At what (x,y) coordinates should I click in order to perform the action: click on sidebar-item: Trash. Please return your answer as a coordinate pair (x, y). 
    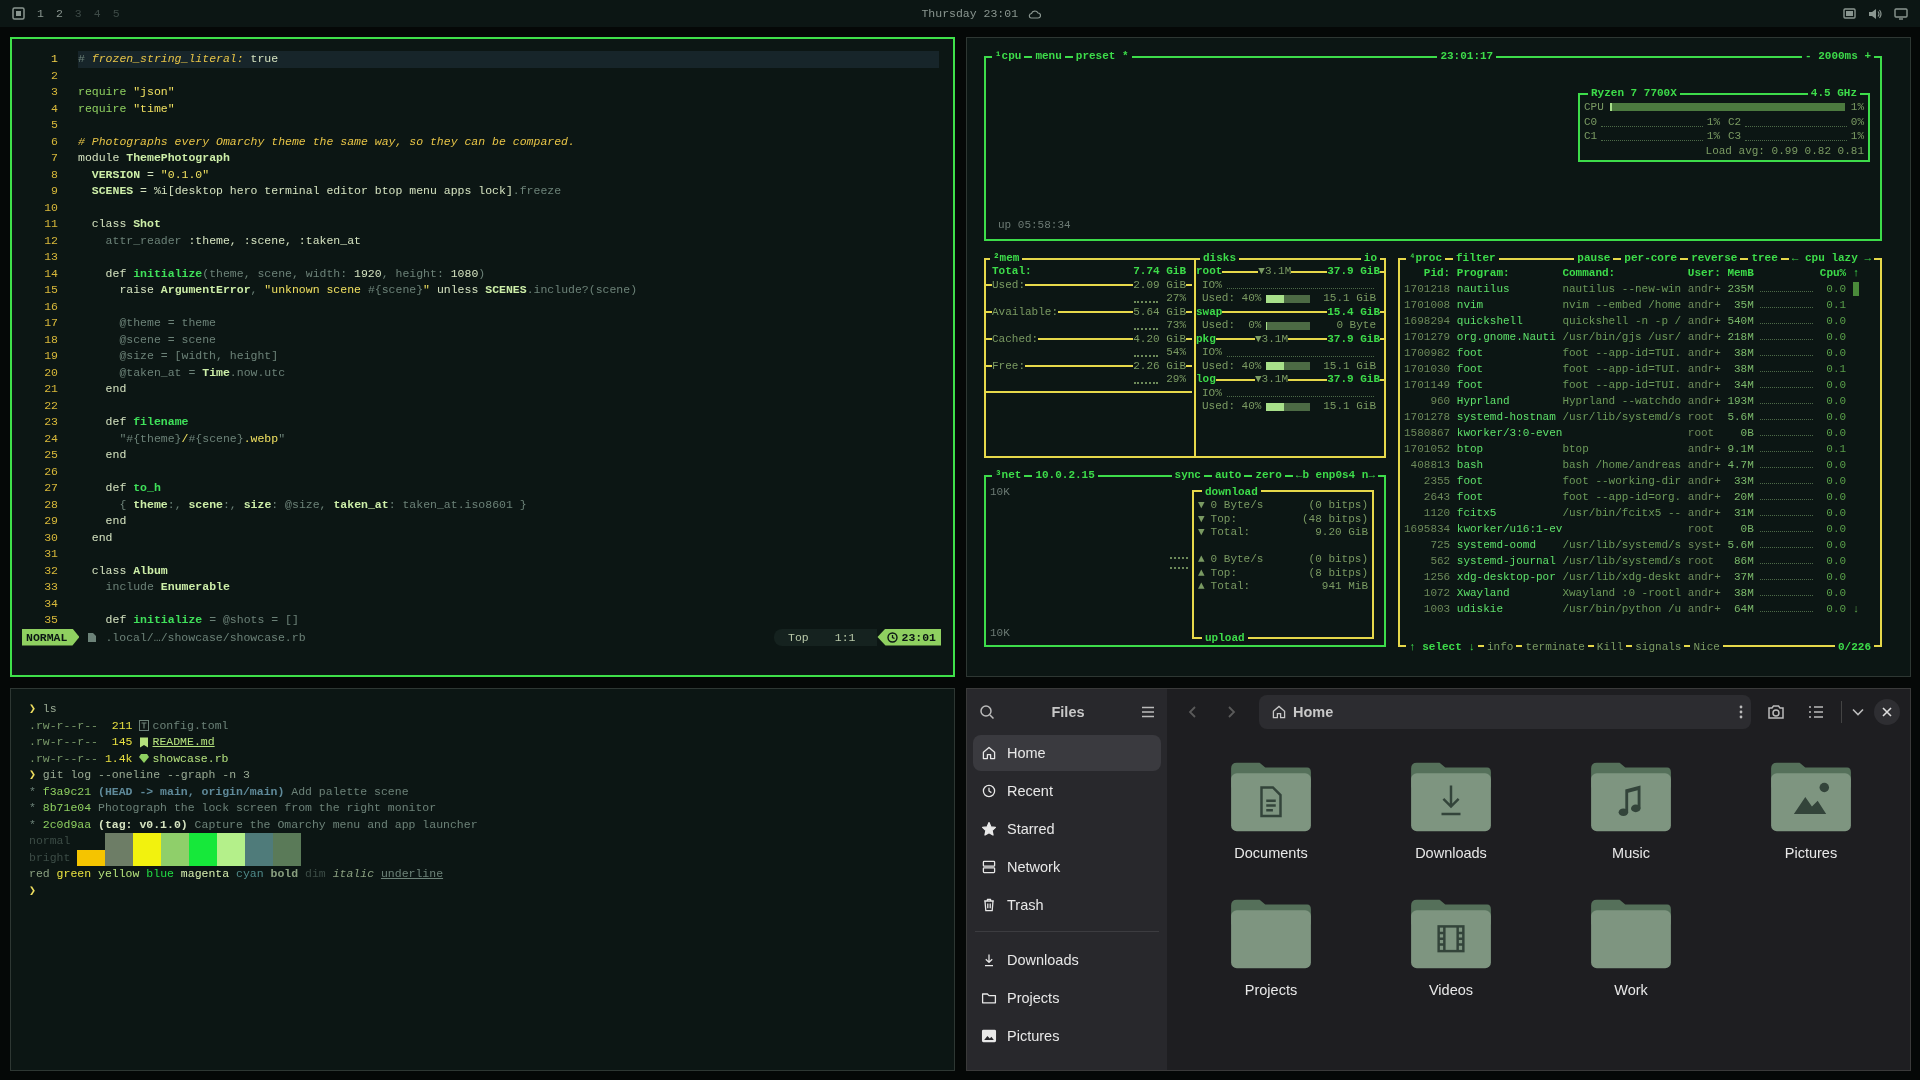
    Looking at the image, I should click on (1067, 905).